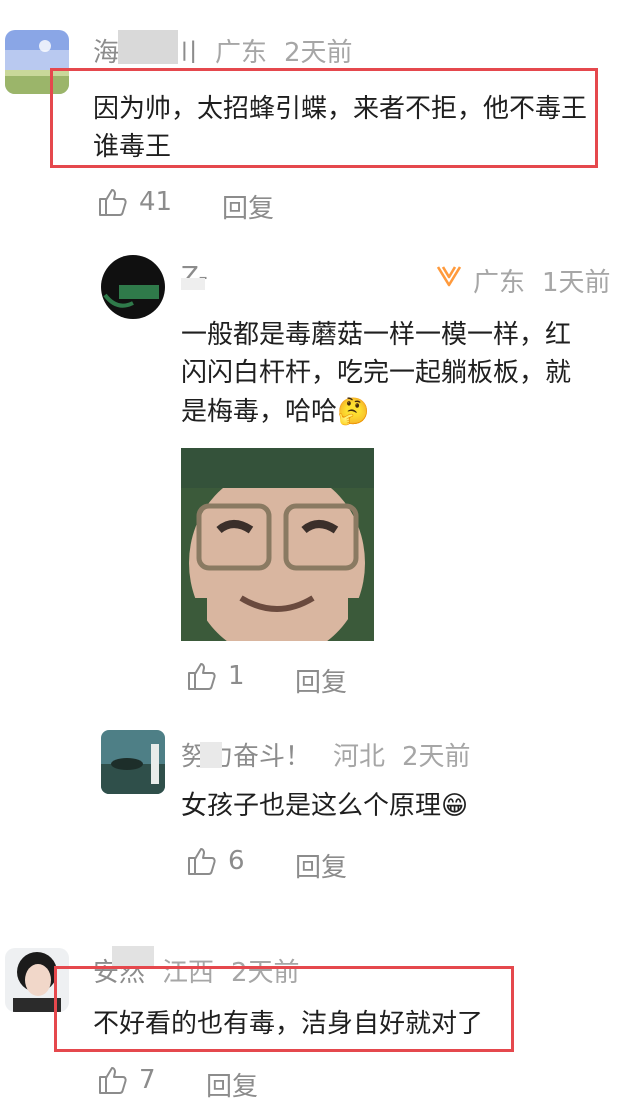 Image resolution: width=628 pixels, height=1103 pixels. I want to click on like-button: 7, so click(126, 1080).